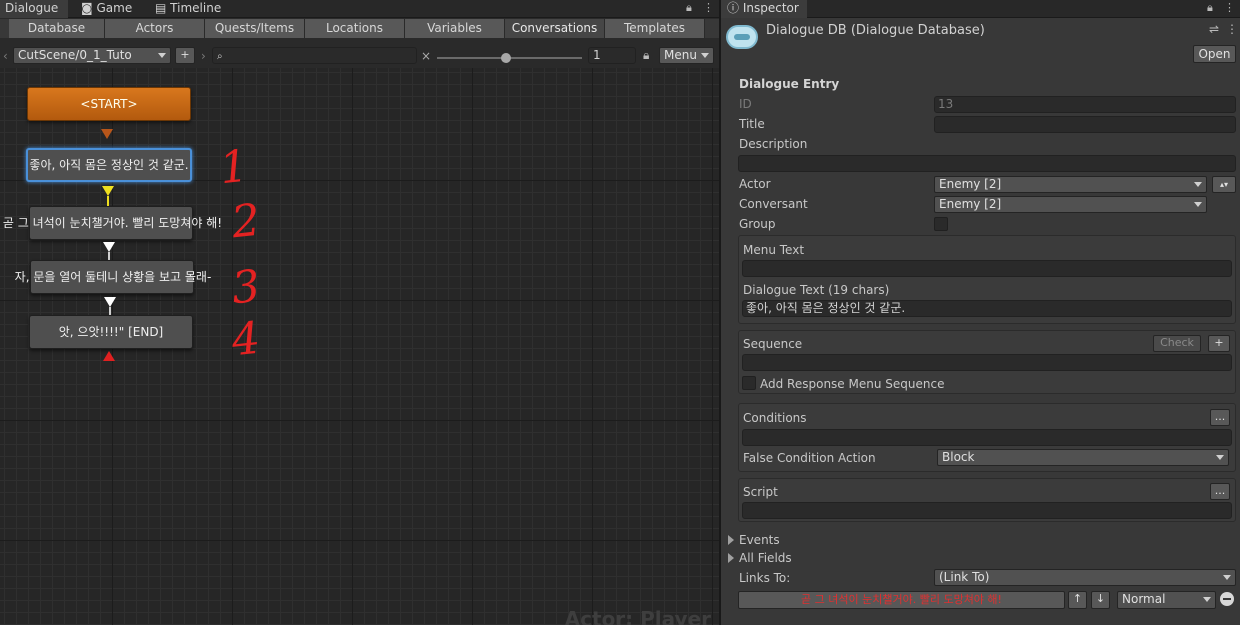 This screenshot has width=1240, height=625. I want to click on events-label: Events, so click(759, 540).